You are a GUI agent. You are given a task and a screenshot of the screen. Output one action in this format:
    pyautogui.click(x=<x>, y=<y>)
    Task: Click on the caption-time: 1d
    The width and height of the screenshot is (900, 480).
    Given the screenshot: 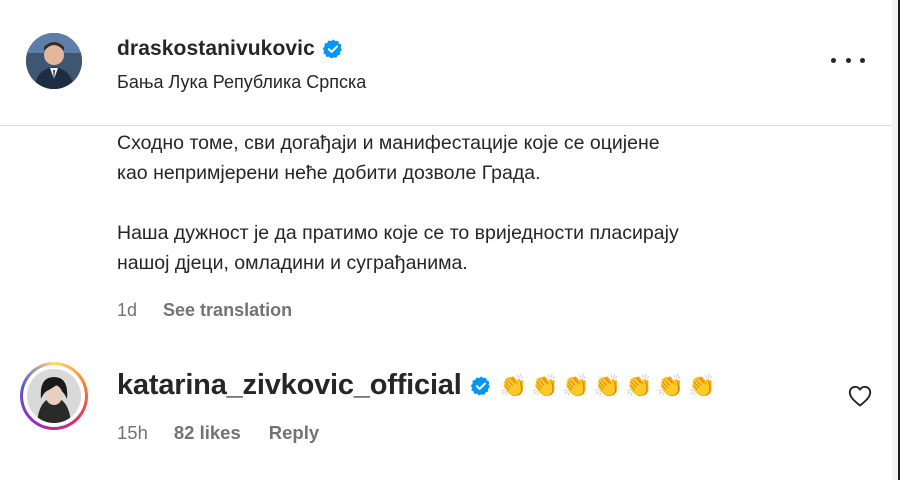 What is the action you would take?
    pyautogui.click(x=127, y=310)
    